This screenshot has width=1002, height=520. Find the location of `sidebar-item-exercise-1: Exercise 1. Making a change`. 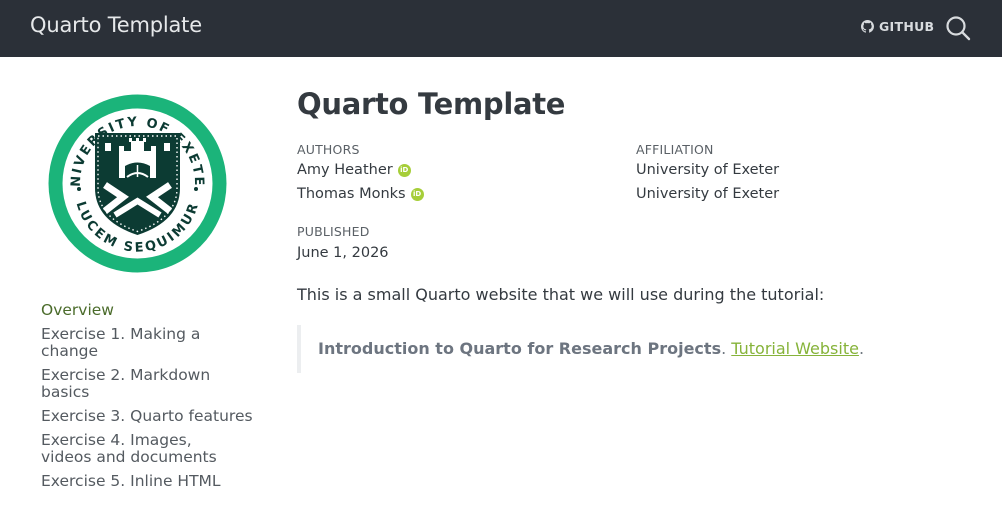

sidebar-item-exercise-1: Exercise 1. Making a change is located at coordinates (151, 343).